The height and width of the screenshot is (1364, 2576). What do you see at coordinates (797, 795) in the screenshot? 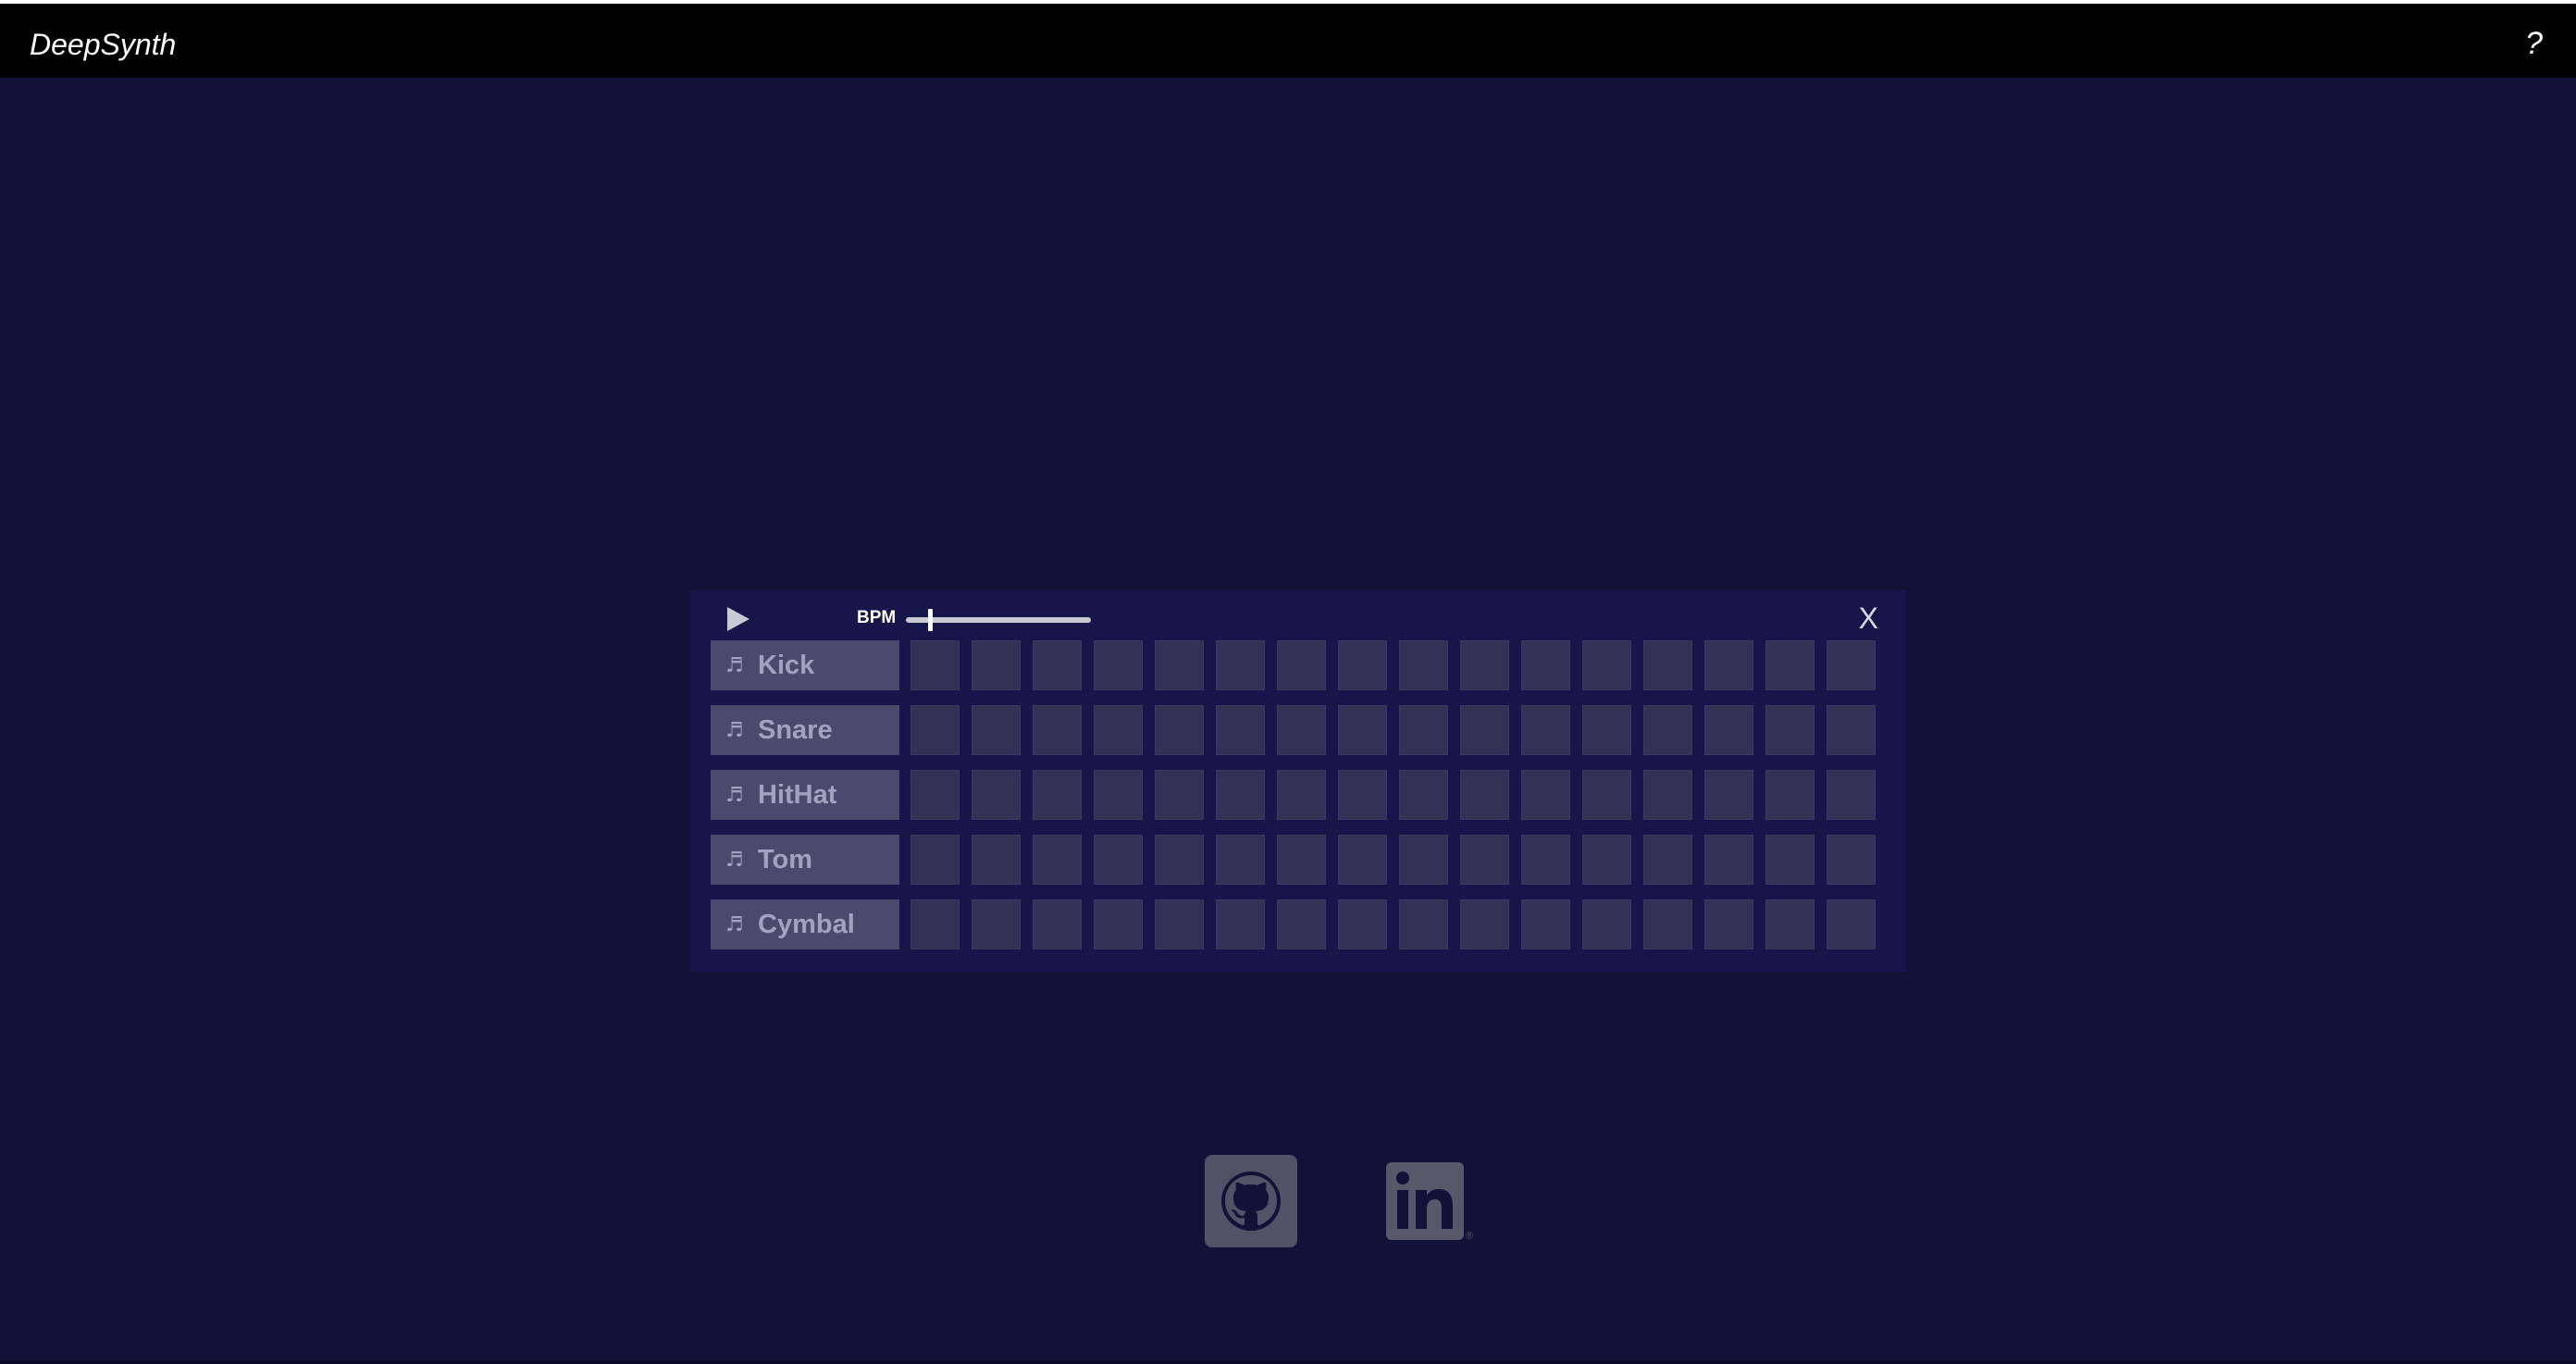
I see `instrument-label: HitHat` at bounding box center [797, 795].